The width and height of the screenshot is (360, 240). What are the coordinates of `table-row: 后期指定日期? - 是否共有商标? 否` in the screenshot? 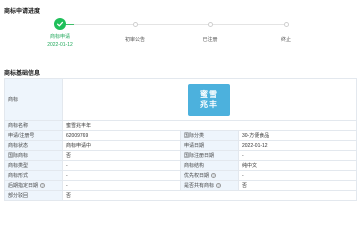 It's located at (180, 185).